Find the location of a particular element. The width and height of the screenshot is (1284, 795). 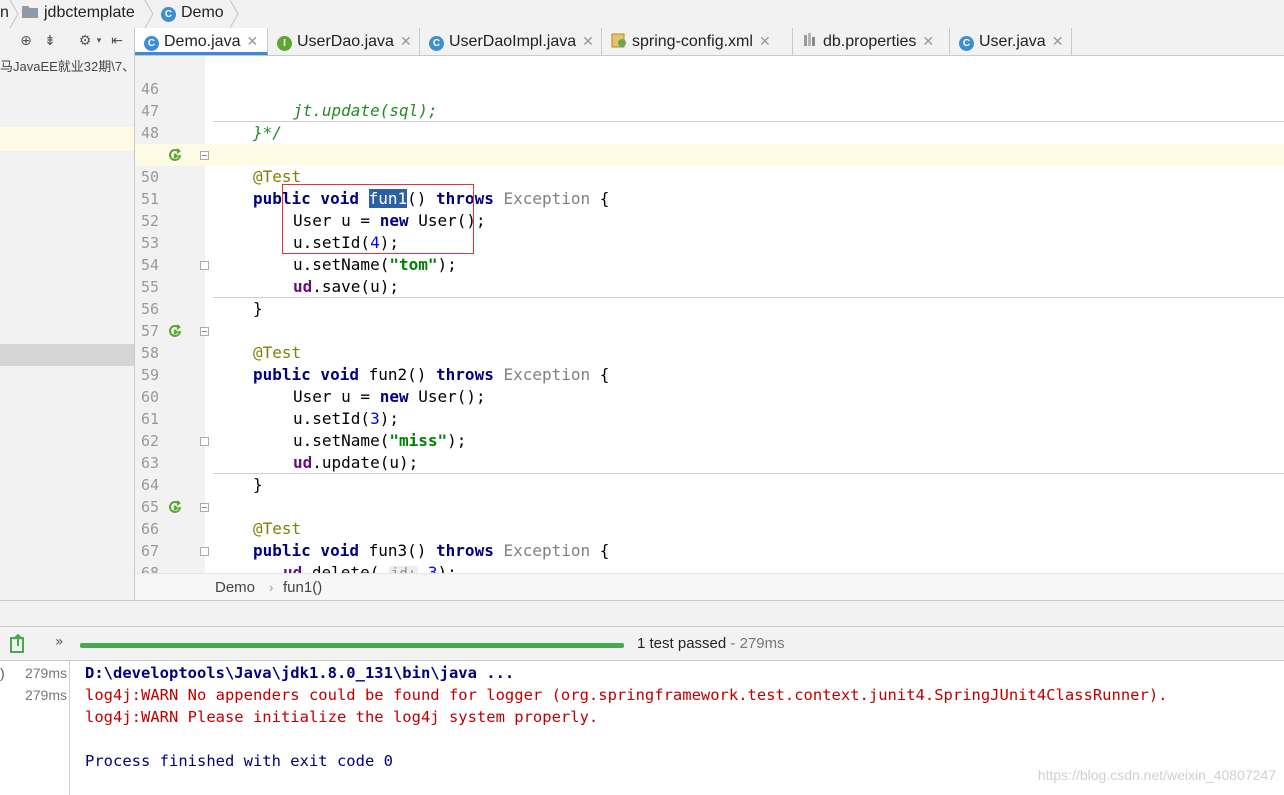

highlight-box is located at coordinates (378, 219).